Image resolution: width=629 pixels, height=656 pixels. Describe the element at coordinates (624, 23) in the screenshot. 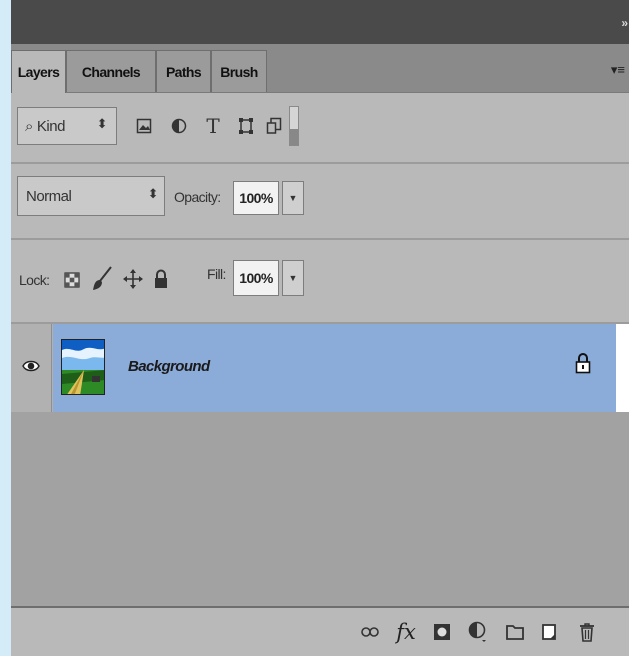

I see `collapse-icon: »` at that location.